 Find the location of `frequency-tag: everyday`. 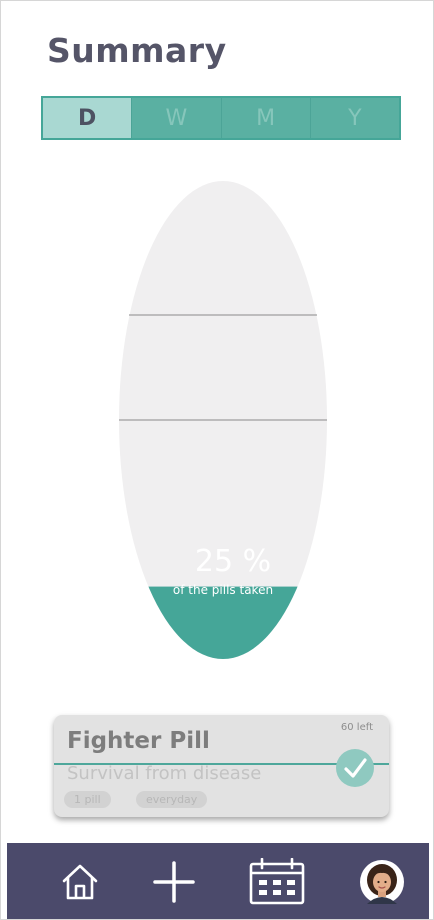

frequency-tag: everyday is located at coordinates (172, 799).